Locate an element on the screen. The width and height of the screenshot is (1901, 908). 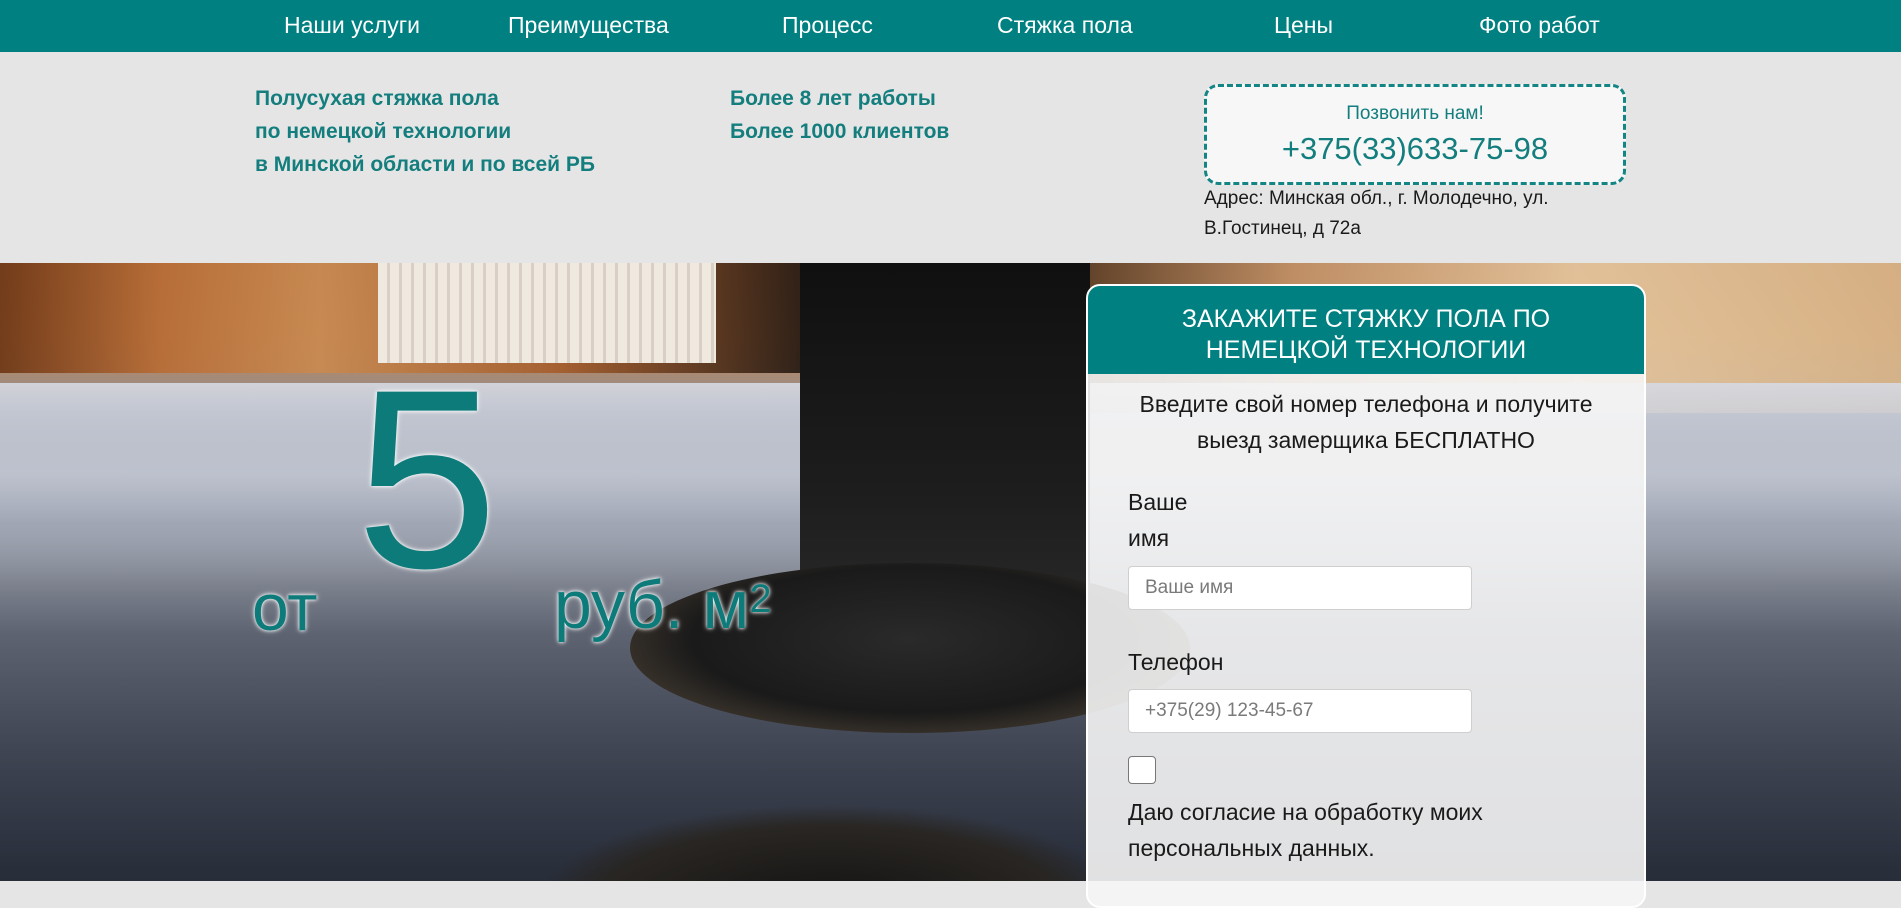
nav-item-floor-screed: Стяжка пола is located at coordinates (1065, 26).